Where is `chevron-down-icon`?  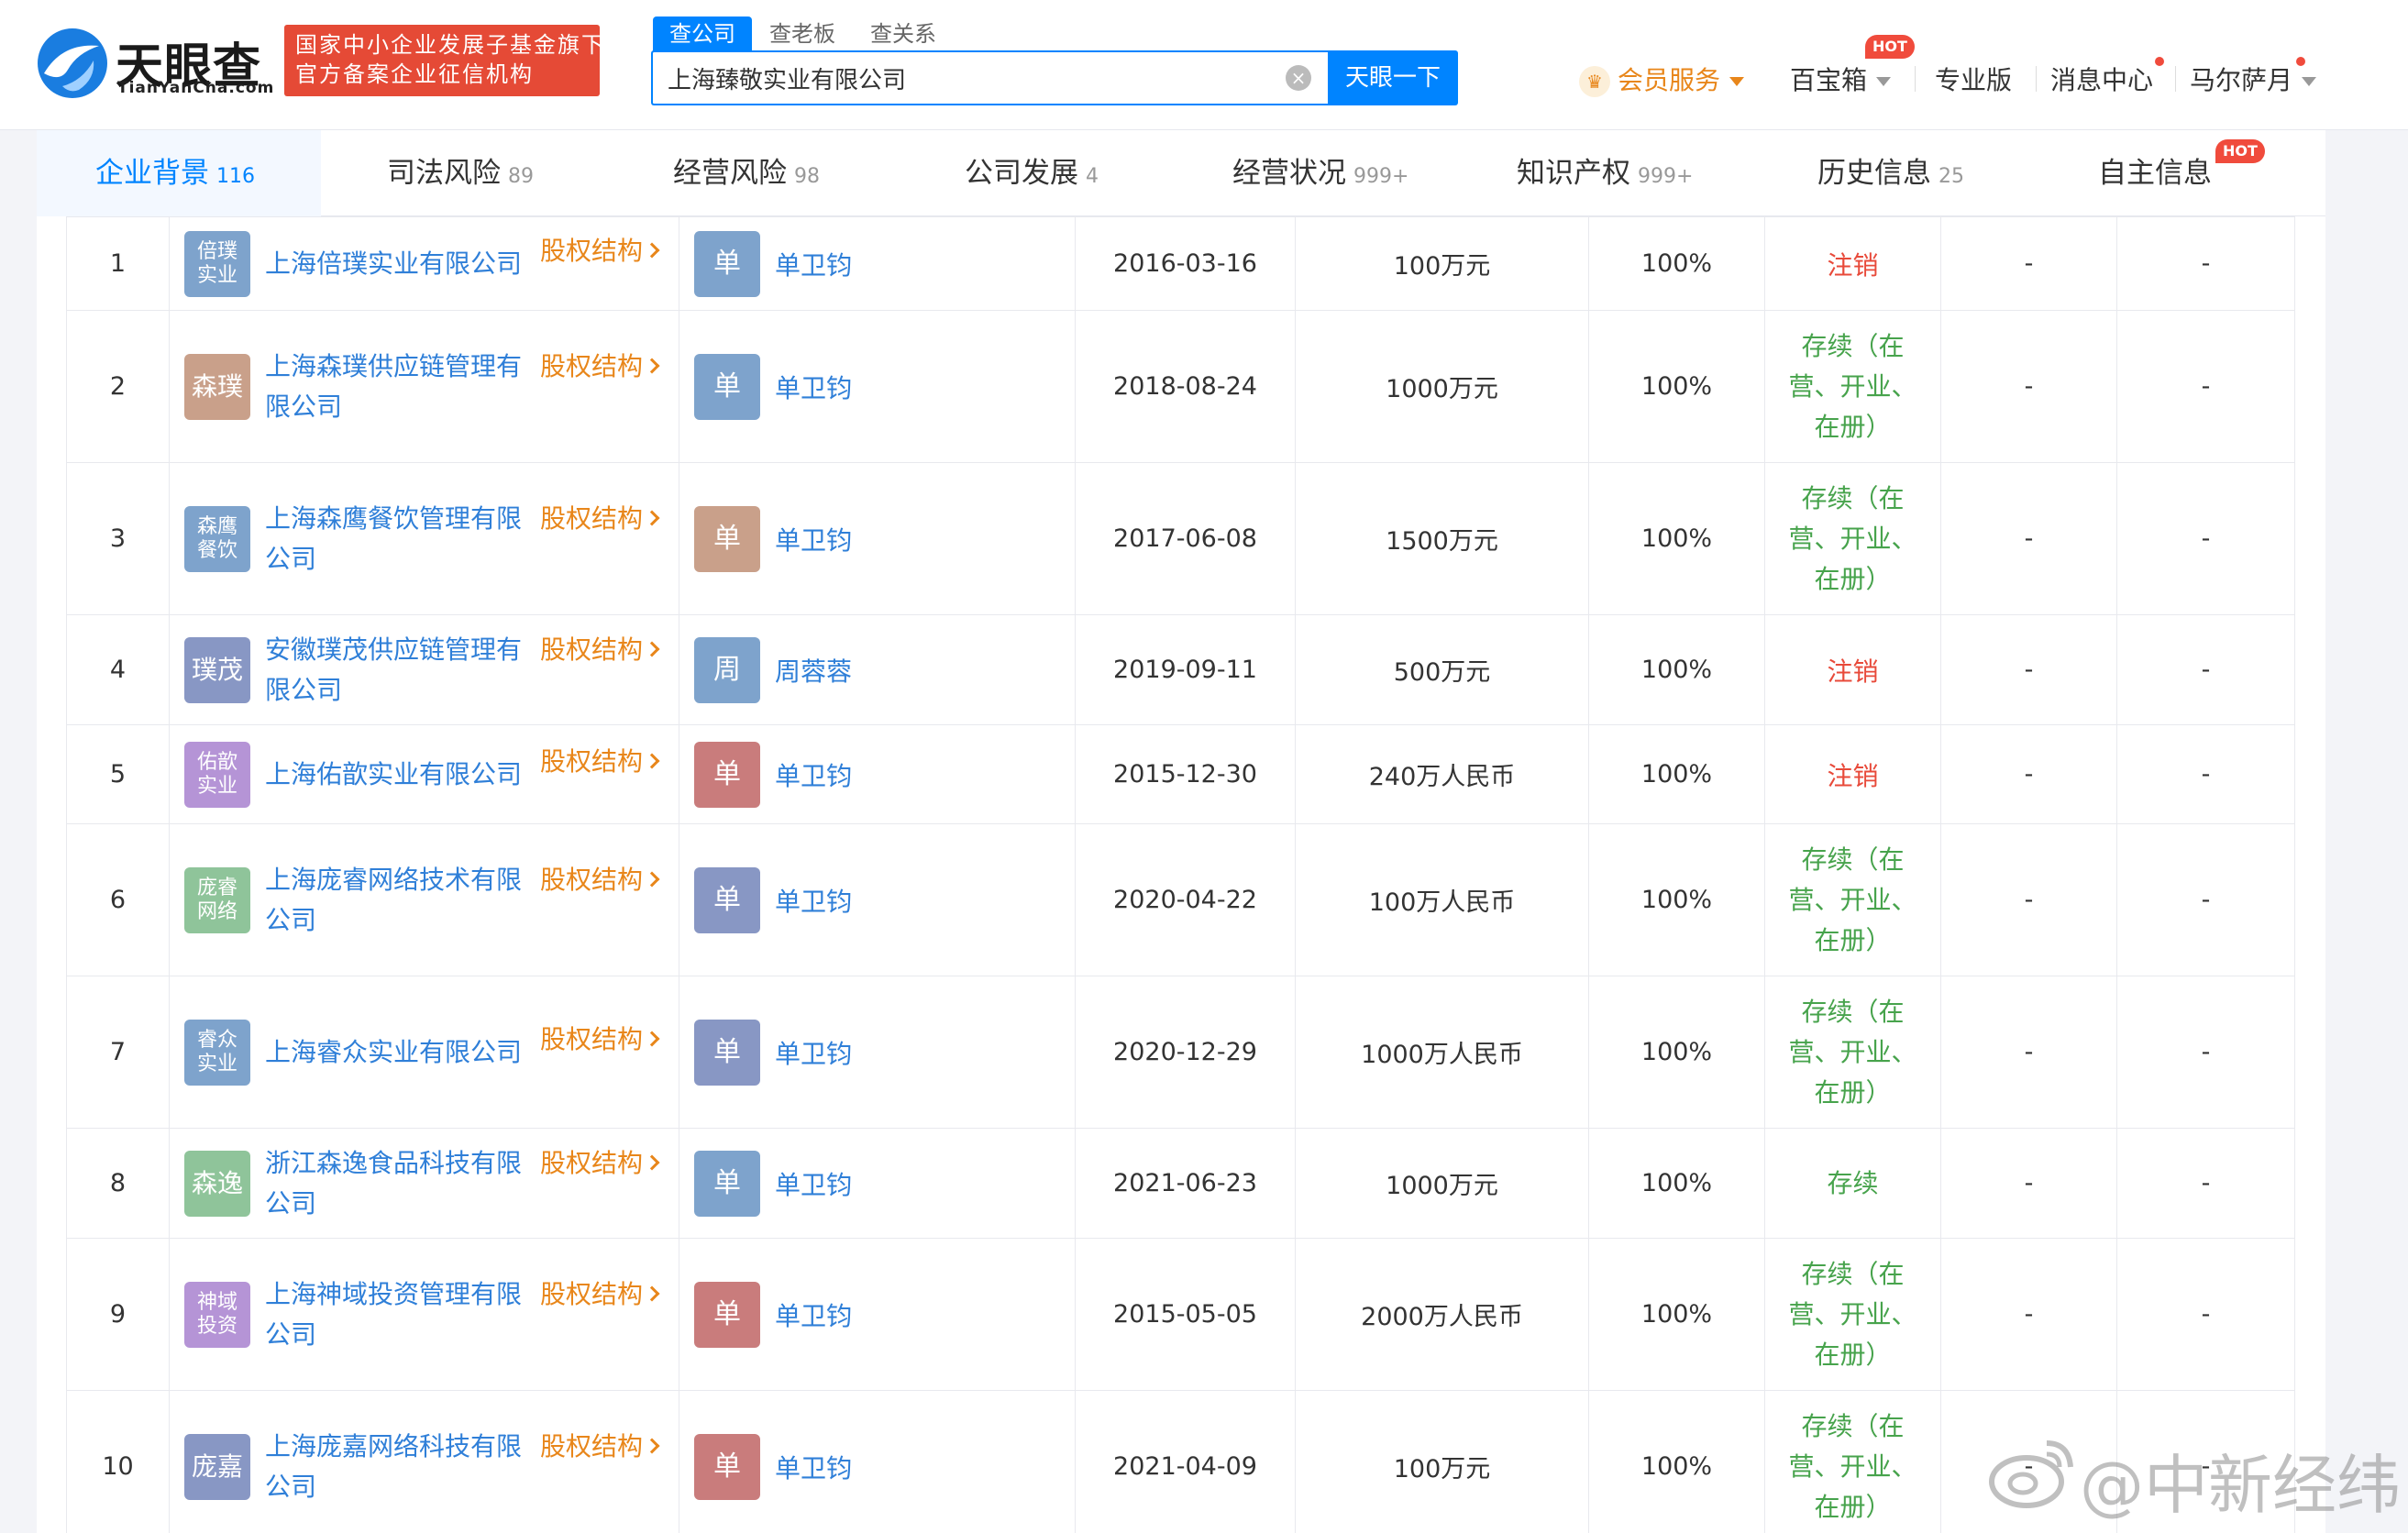 chevron-down-icon is located at coordinates (1884, 81).